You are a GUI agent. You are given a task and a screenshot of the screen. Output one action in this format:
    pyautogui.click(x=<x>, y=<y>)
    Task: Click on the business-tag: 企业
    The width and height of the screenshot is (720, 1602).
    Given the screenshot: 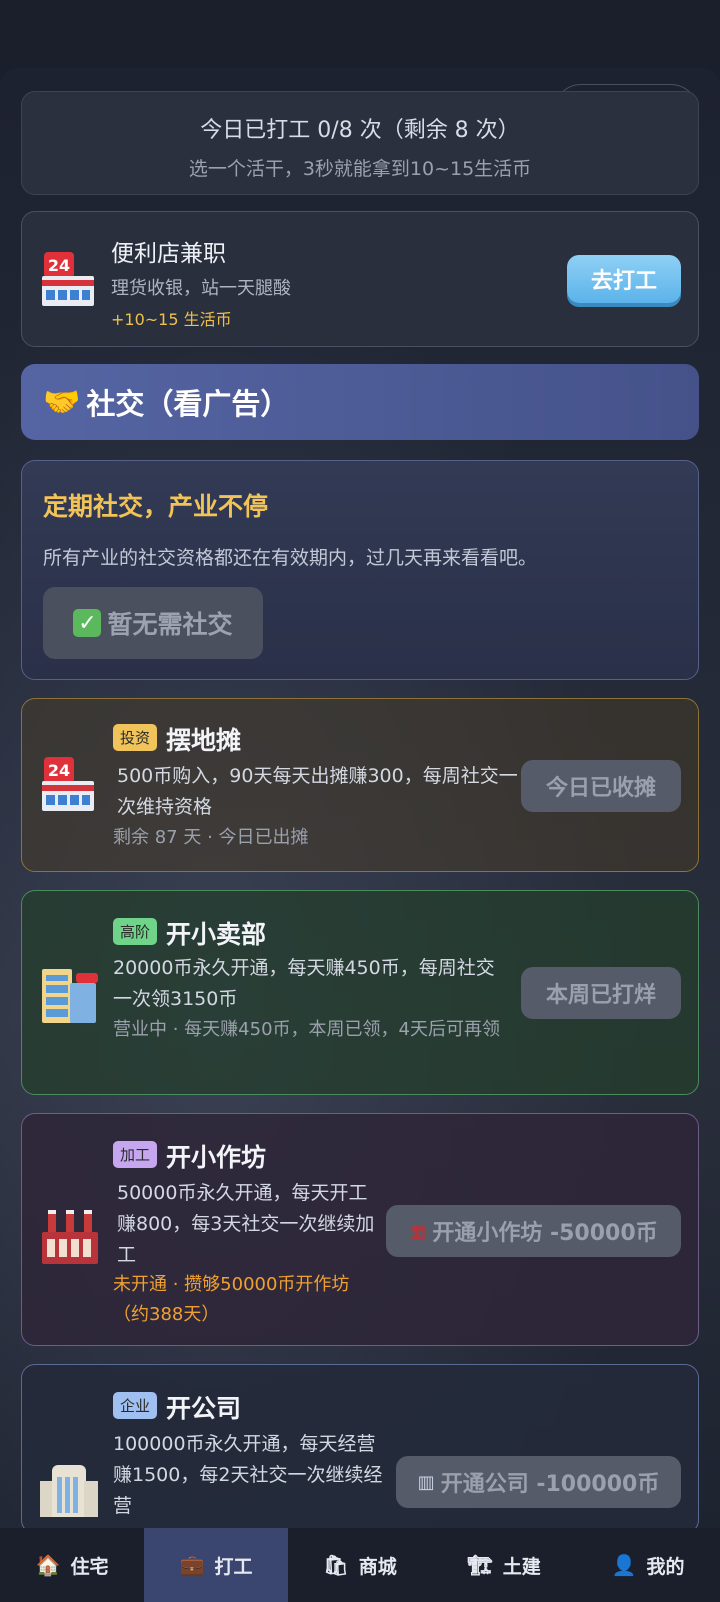 What is the action you would take?
    pyautogui.click(x=135, y=1405)
    